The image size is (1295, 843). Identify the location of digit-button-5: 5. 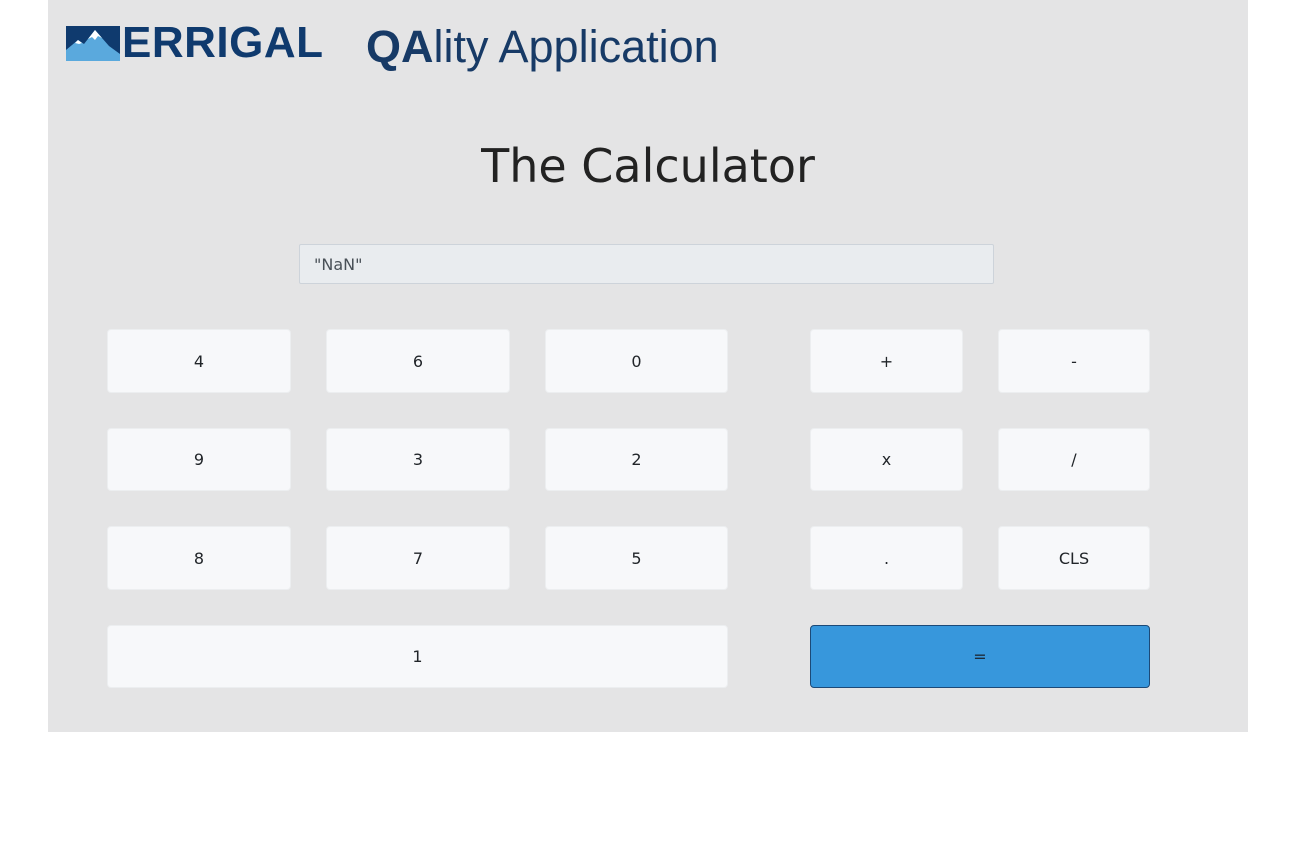
(636, 558).